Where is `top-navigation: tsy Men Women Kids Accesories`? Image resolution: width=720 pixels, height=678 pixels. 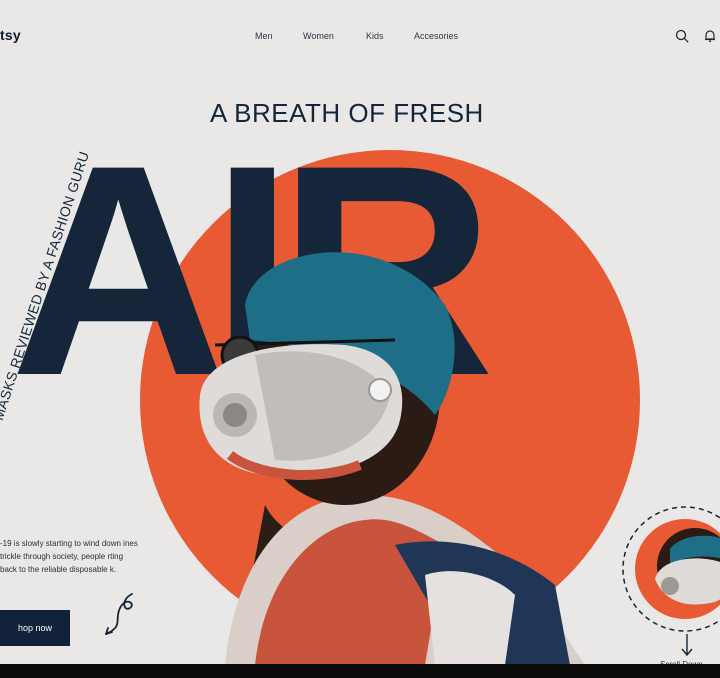
top-navigation: tsy Men Women Kids Accesories is located at coordinates (360, 35).